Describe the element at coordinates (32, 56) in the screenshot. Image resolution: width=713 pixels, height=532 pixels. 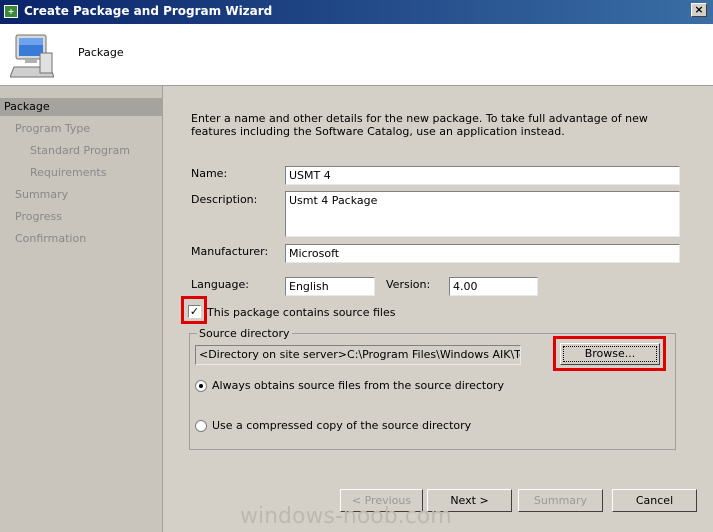
I see `computer-icon` at that location.